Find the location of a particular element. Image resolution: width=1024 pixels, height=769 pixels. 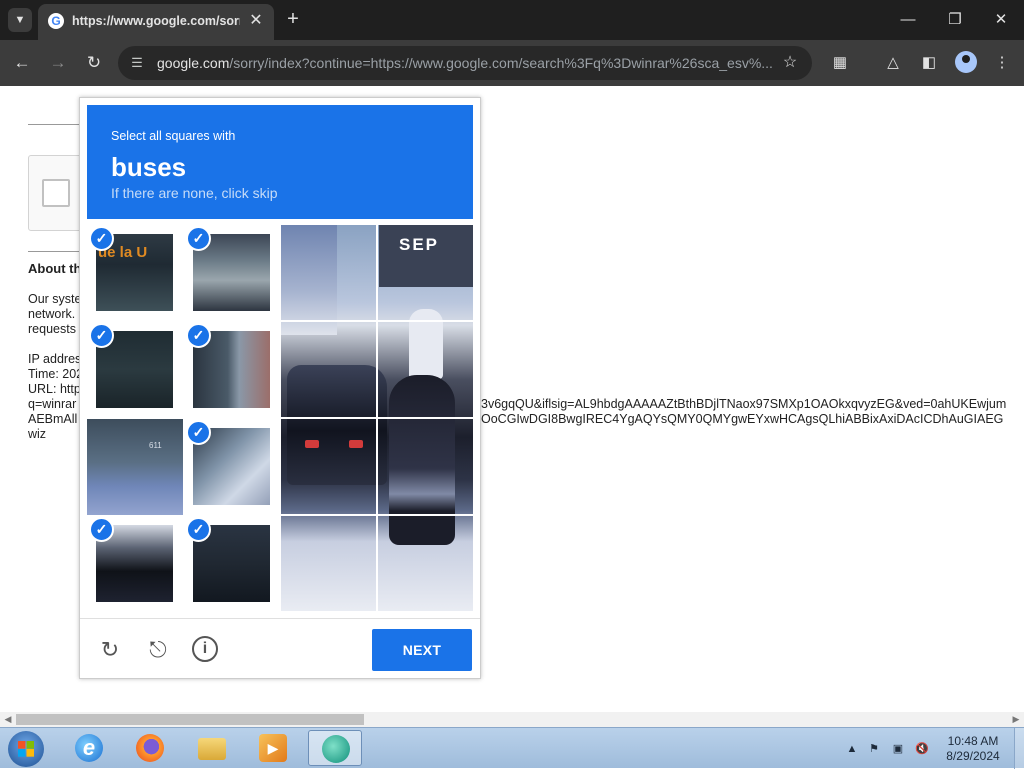

media-player-icon: ▶ is located at coordinates (273, 748).